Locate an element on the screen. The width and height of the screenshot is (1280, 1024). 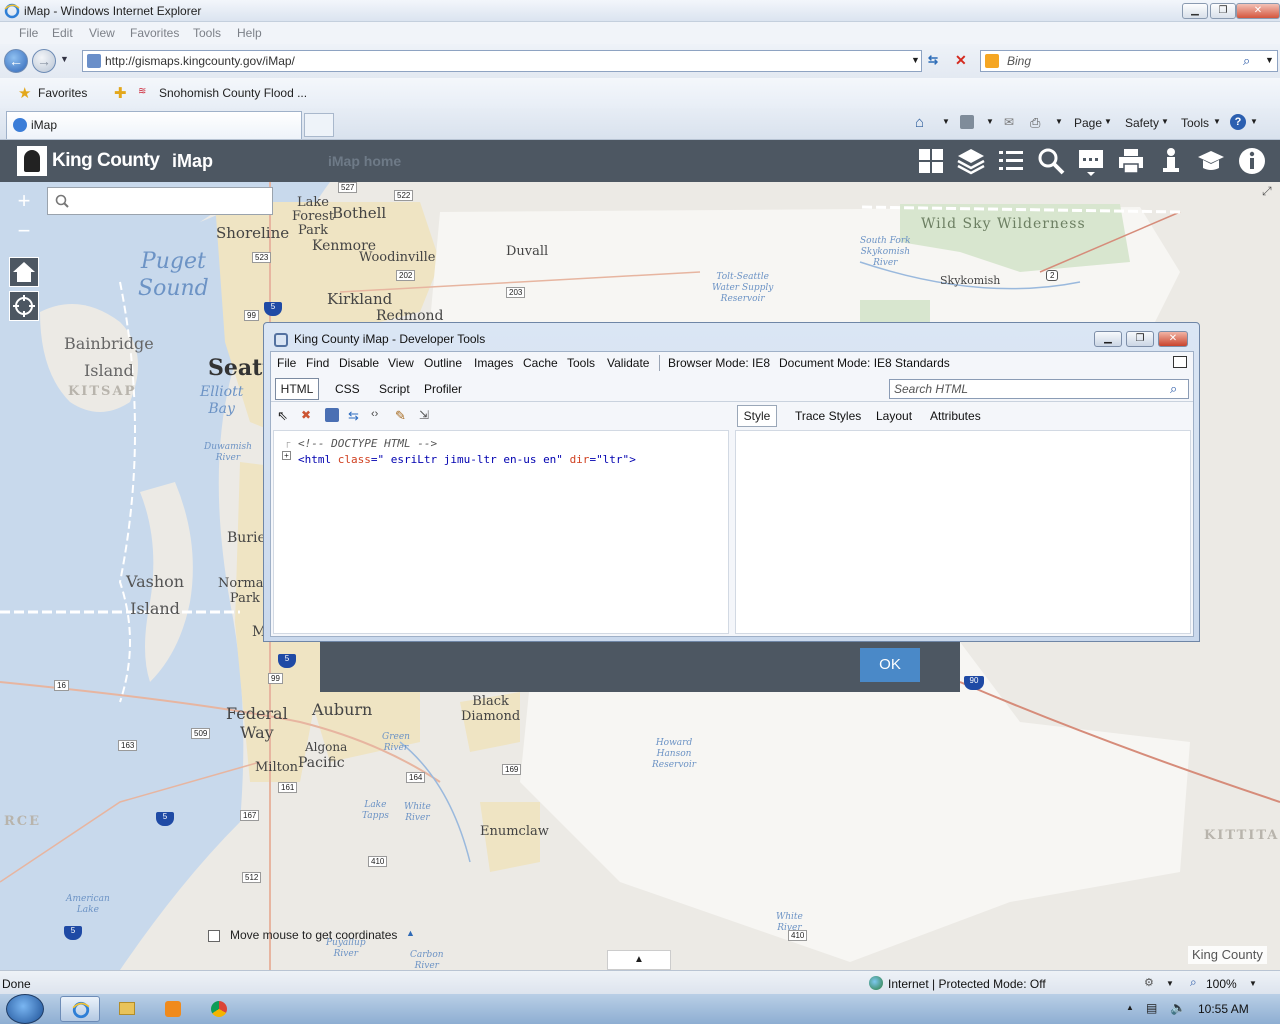
web-search-field: Bing ⌕ ▼ is located at coordinates (1129, 61).